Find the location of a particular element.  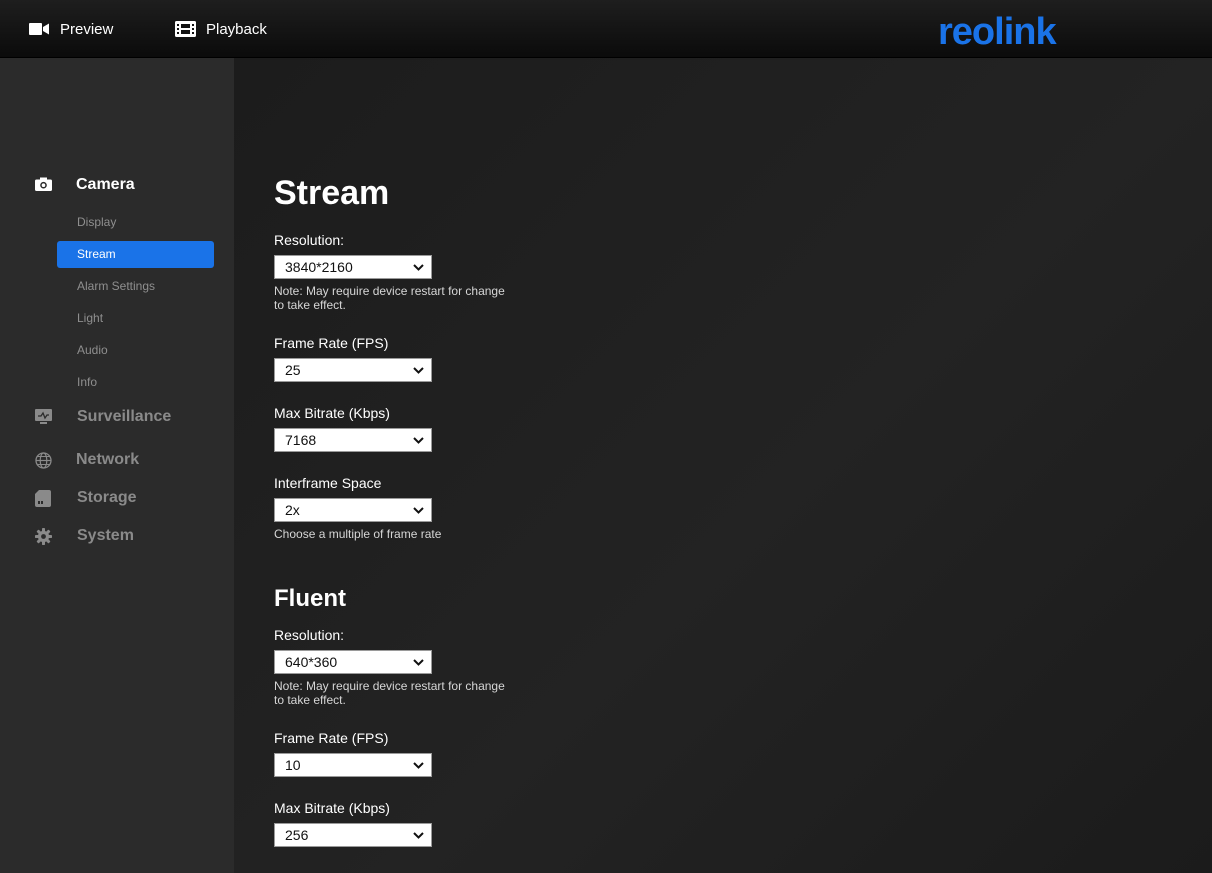

fluent-frame-rate-label: Frame Rate (FPS) is located at coordinates (331, 738).